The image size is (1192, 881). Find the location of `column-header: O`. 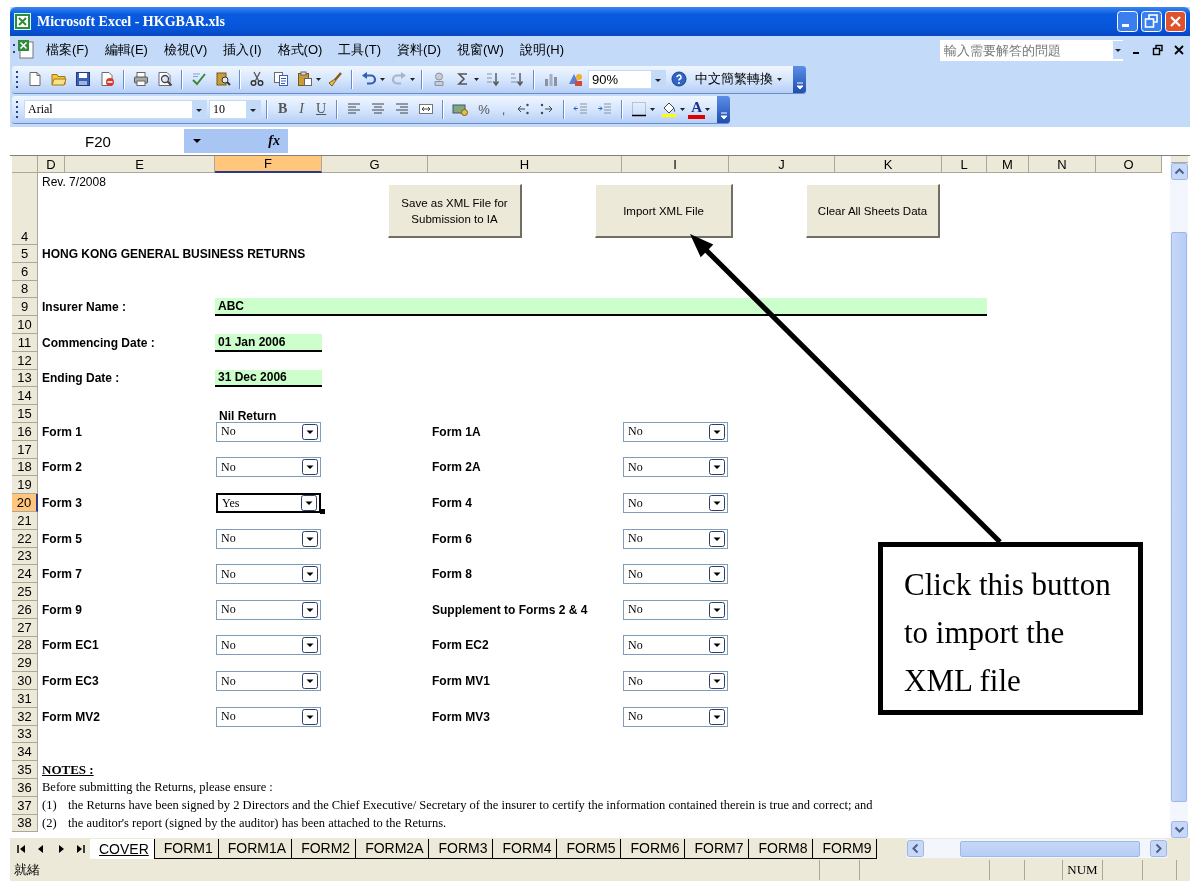

column-header: O is located at coordinates (1129, 164).